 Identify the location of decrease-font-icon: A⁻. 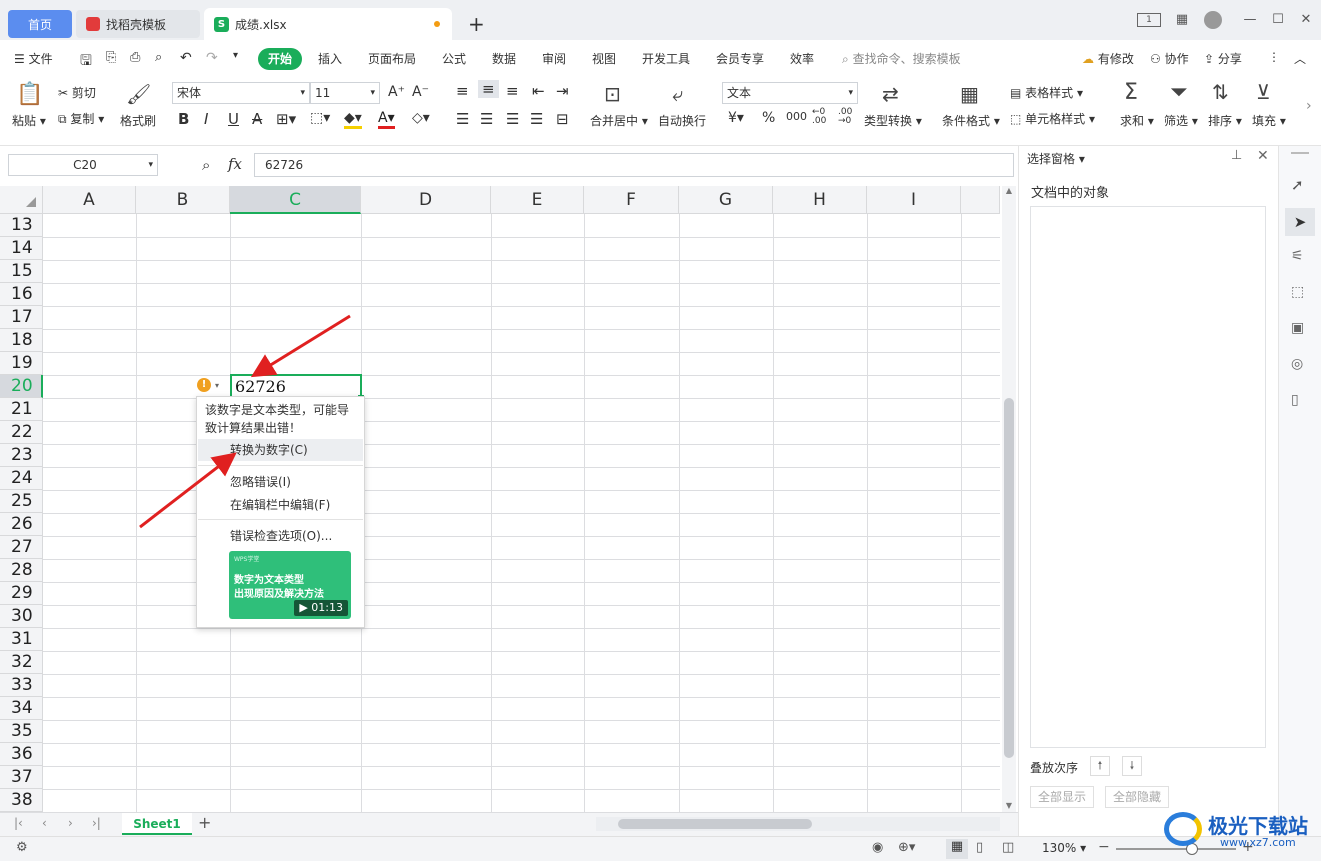
(420, 92).